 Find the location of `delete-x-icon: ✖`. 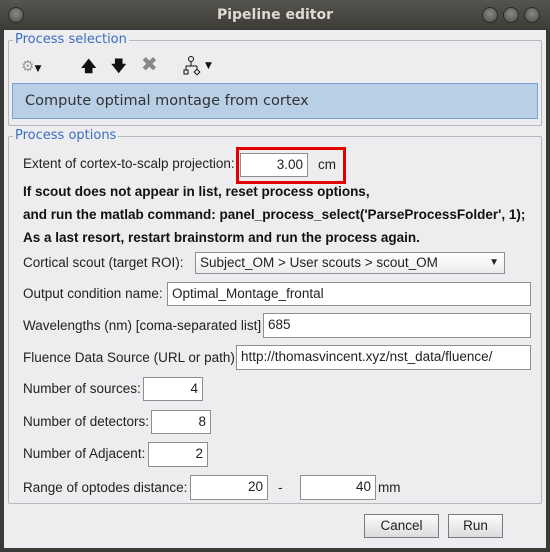

delete-x-icon: ✖ is located at coordinates (149, 64).